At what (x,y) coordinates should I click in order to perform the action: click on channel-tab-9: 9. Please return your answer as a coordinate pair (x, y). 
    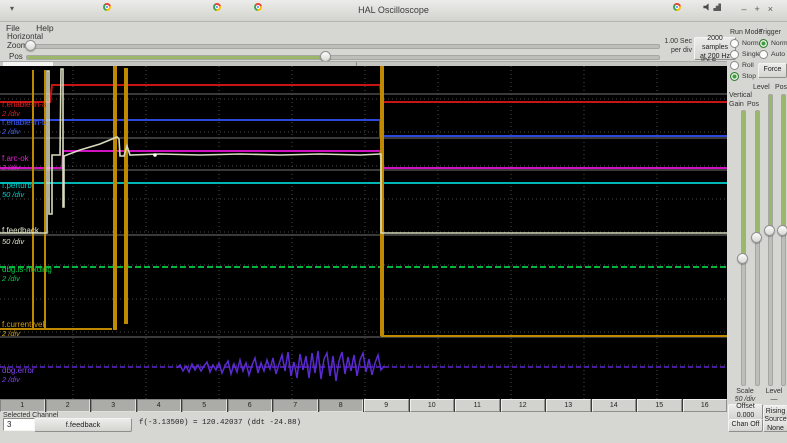
    Looking at the image, I should click on (386, 405).